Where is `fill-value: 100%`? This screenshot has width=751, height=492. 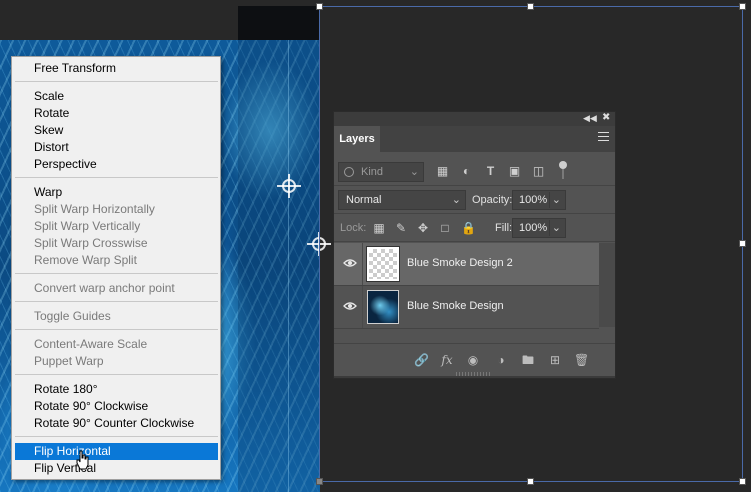
fill-value: 100% is located at coordinates (533, 228).